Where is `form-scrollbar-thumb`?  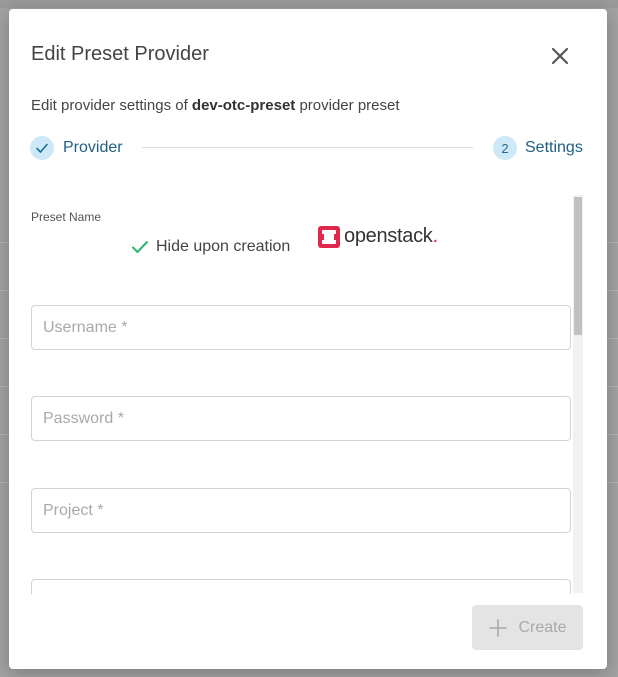
form-scrollbar-thumb is located at coordinates (578, 266).